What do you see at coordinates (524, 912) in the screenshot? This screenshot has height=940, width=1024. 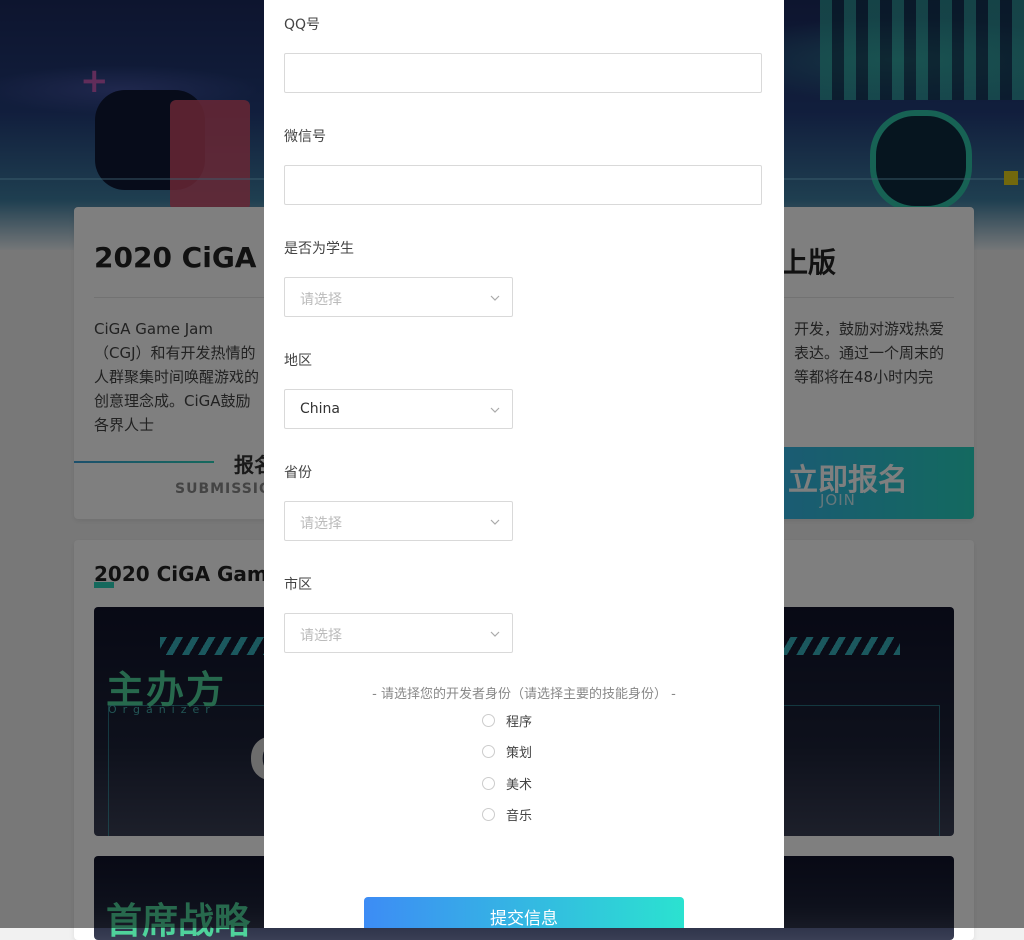 I see `submit-button: 提交信息` at bounding box center [524, 912].